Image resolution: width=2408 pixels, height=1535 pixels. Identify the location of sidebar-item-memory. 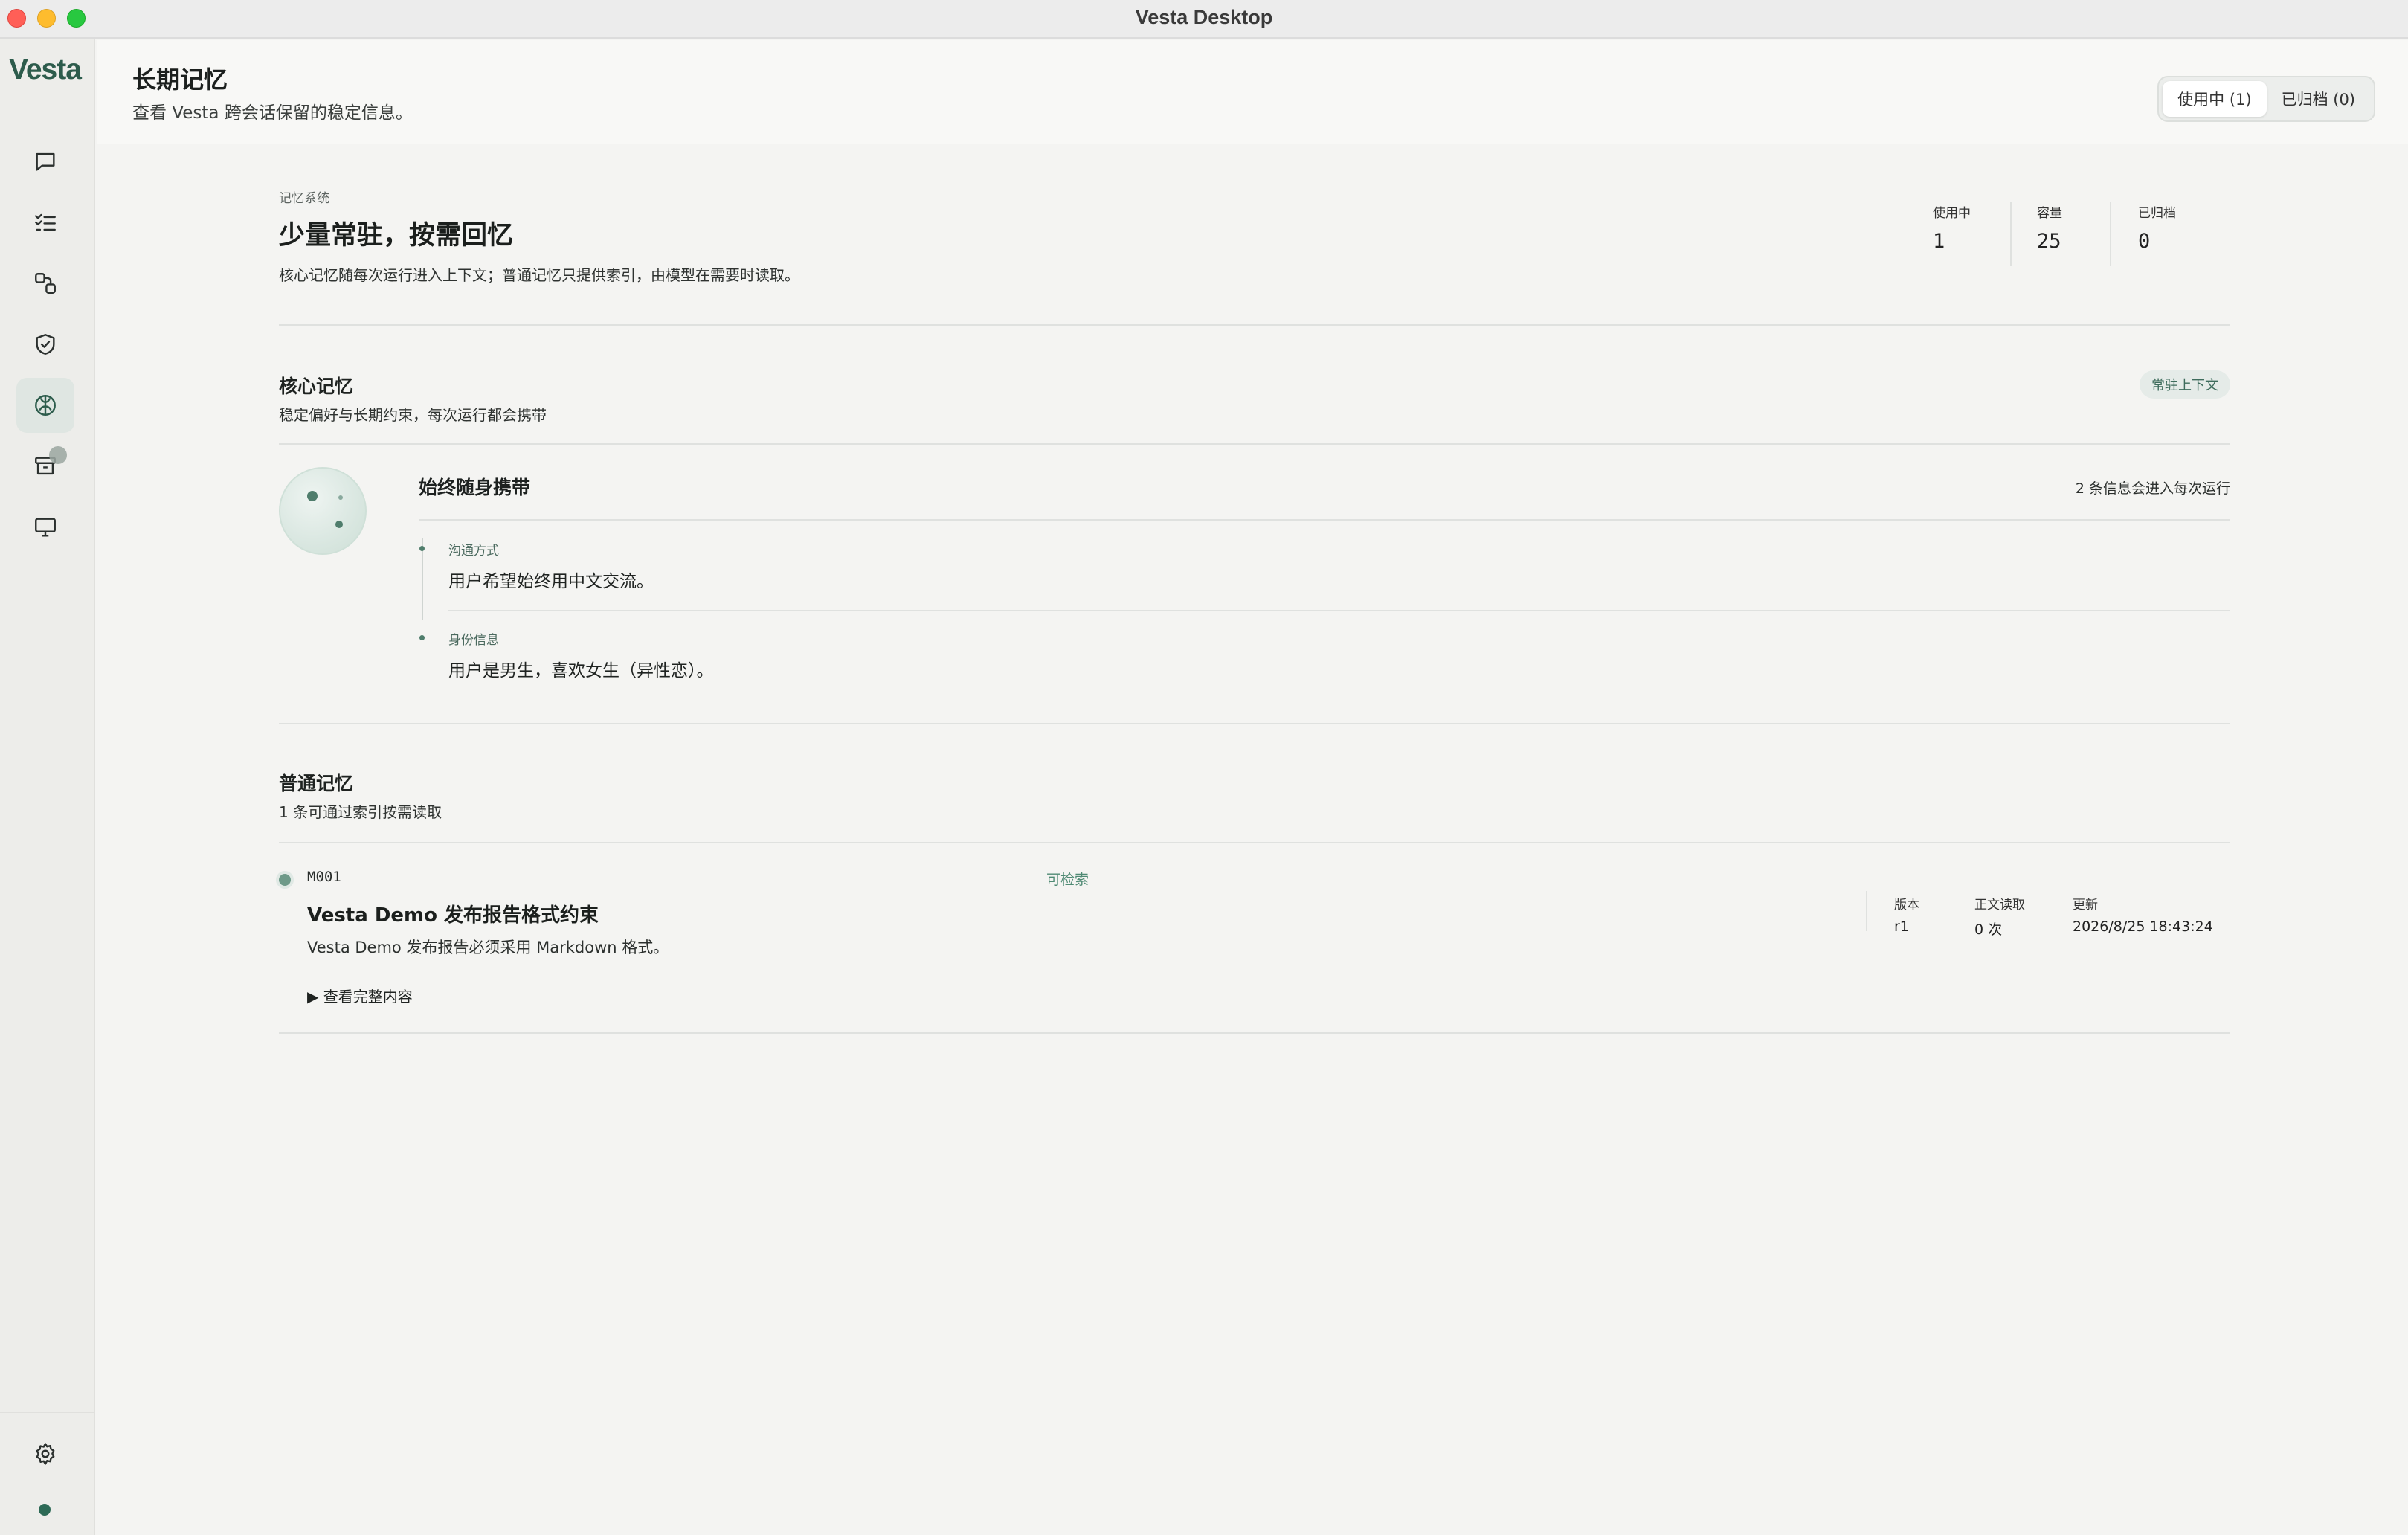
(45, 406).